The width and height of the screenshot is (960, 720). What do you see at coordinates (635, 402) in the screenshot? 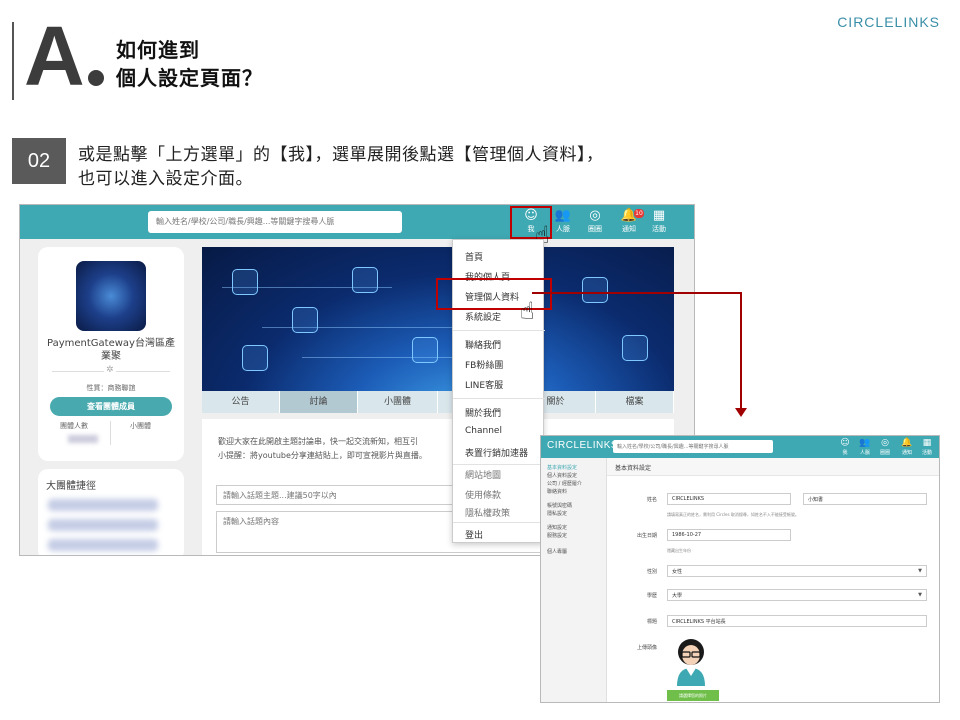
I see `tab-files: 檔案` at bounding box center [635, 402].